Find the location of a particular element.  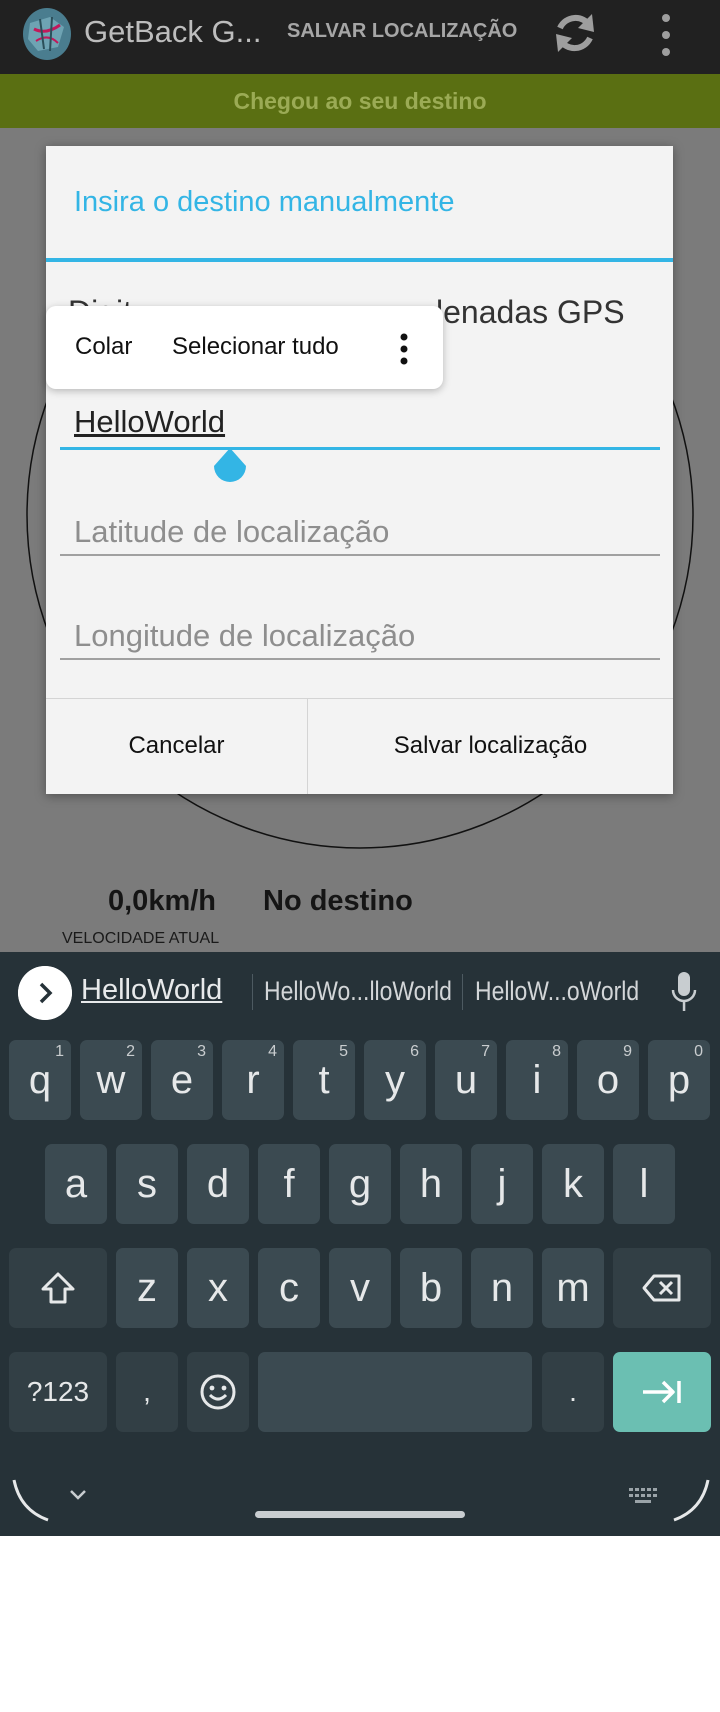

blank-area is located at coordinates (360, 1624).